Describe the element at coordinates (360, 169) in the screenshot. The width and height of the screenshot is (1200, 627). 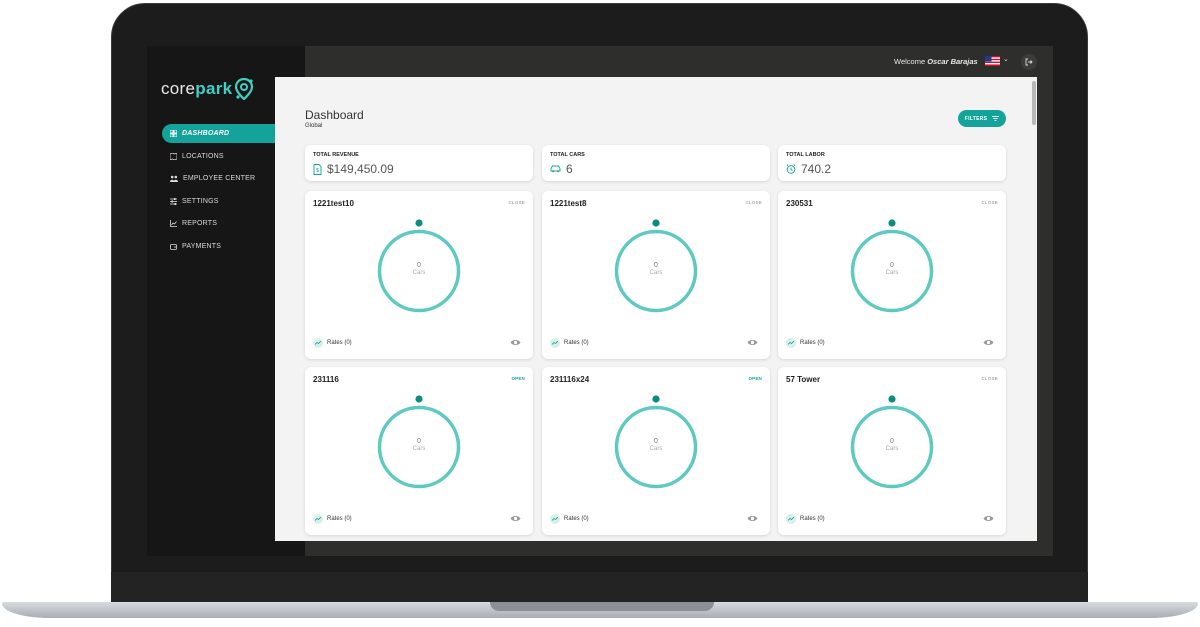
I see `stat-value: $149,450.09` at that location.